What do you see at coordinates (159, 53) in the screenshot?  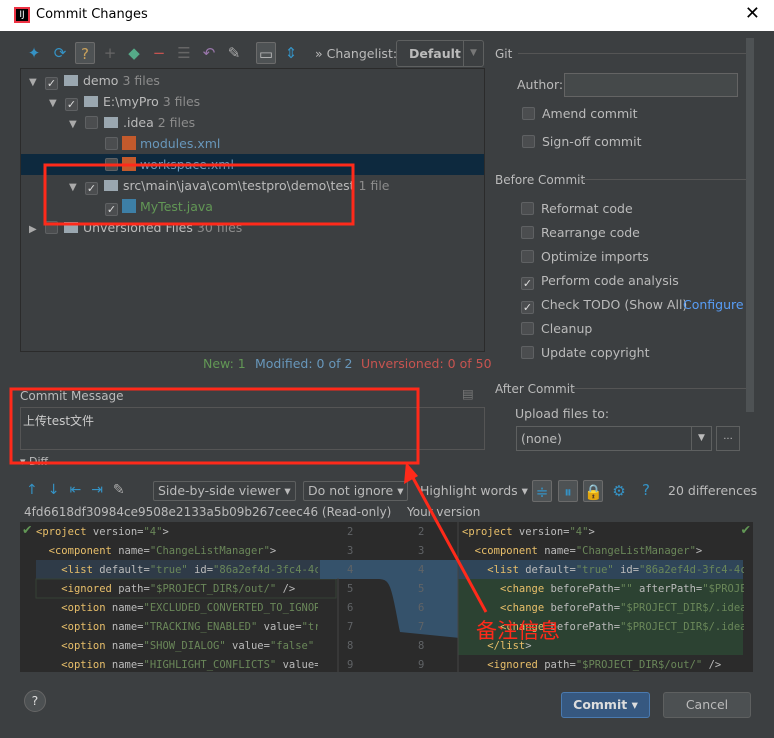 I see `remove-icon: −` at bounding box center [159, 53].